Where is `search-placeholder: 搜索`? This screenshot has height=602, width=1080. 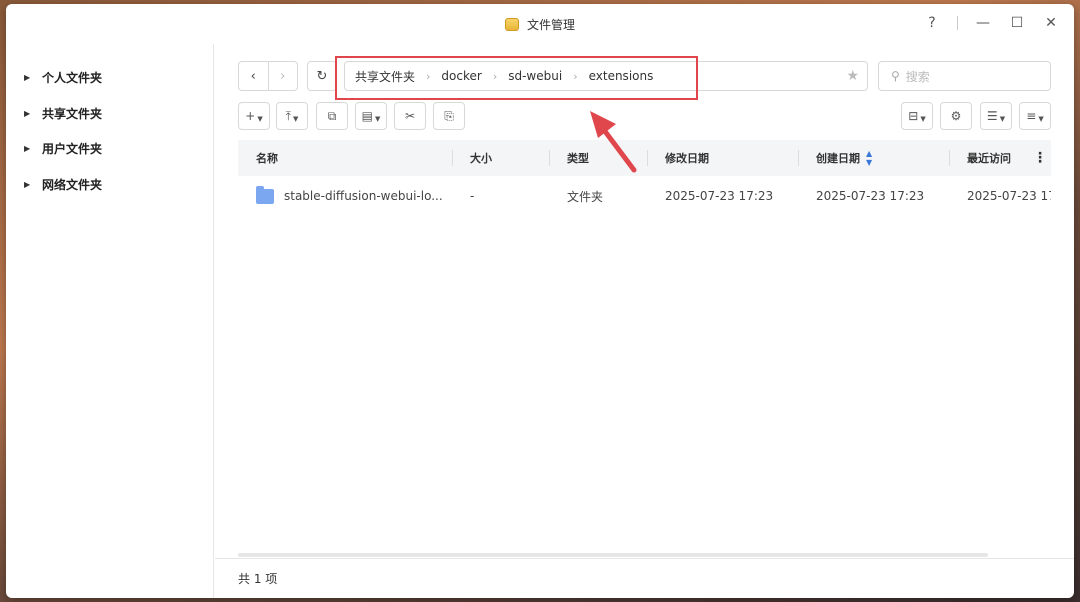 search-placeholder: 搜索 is located at coordinates (917, 76).